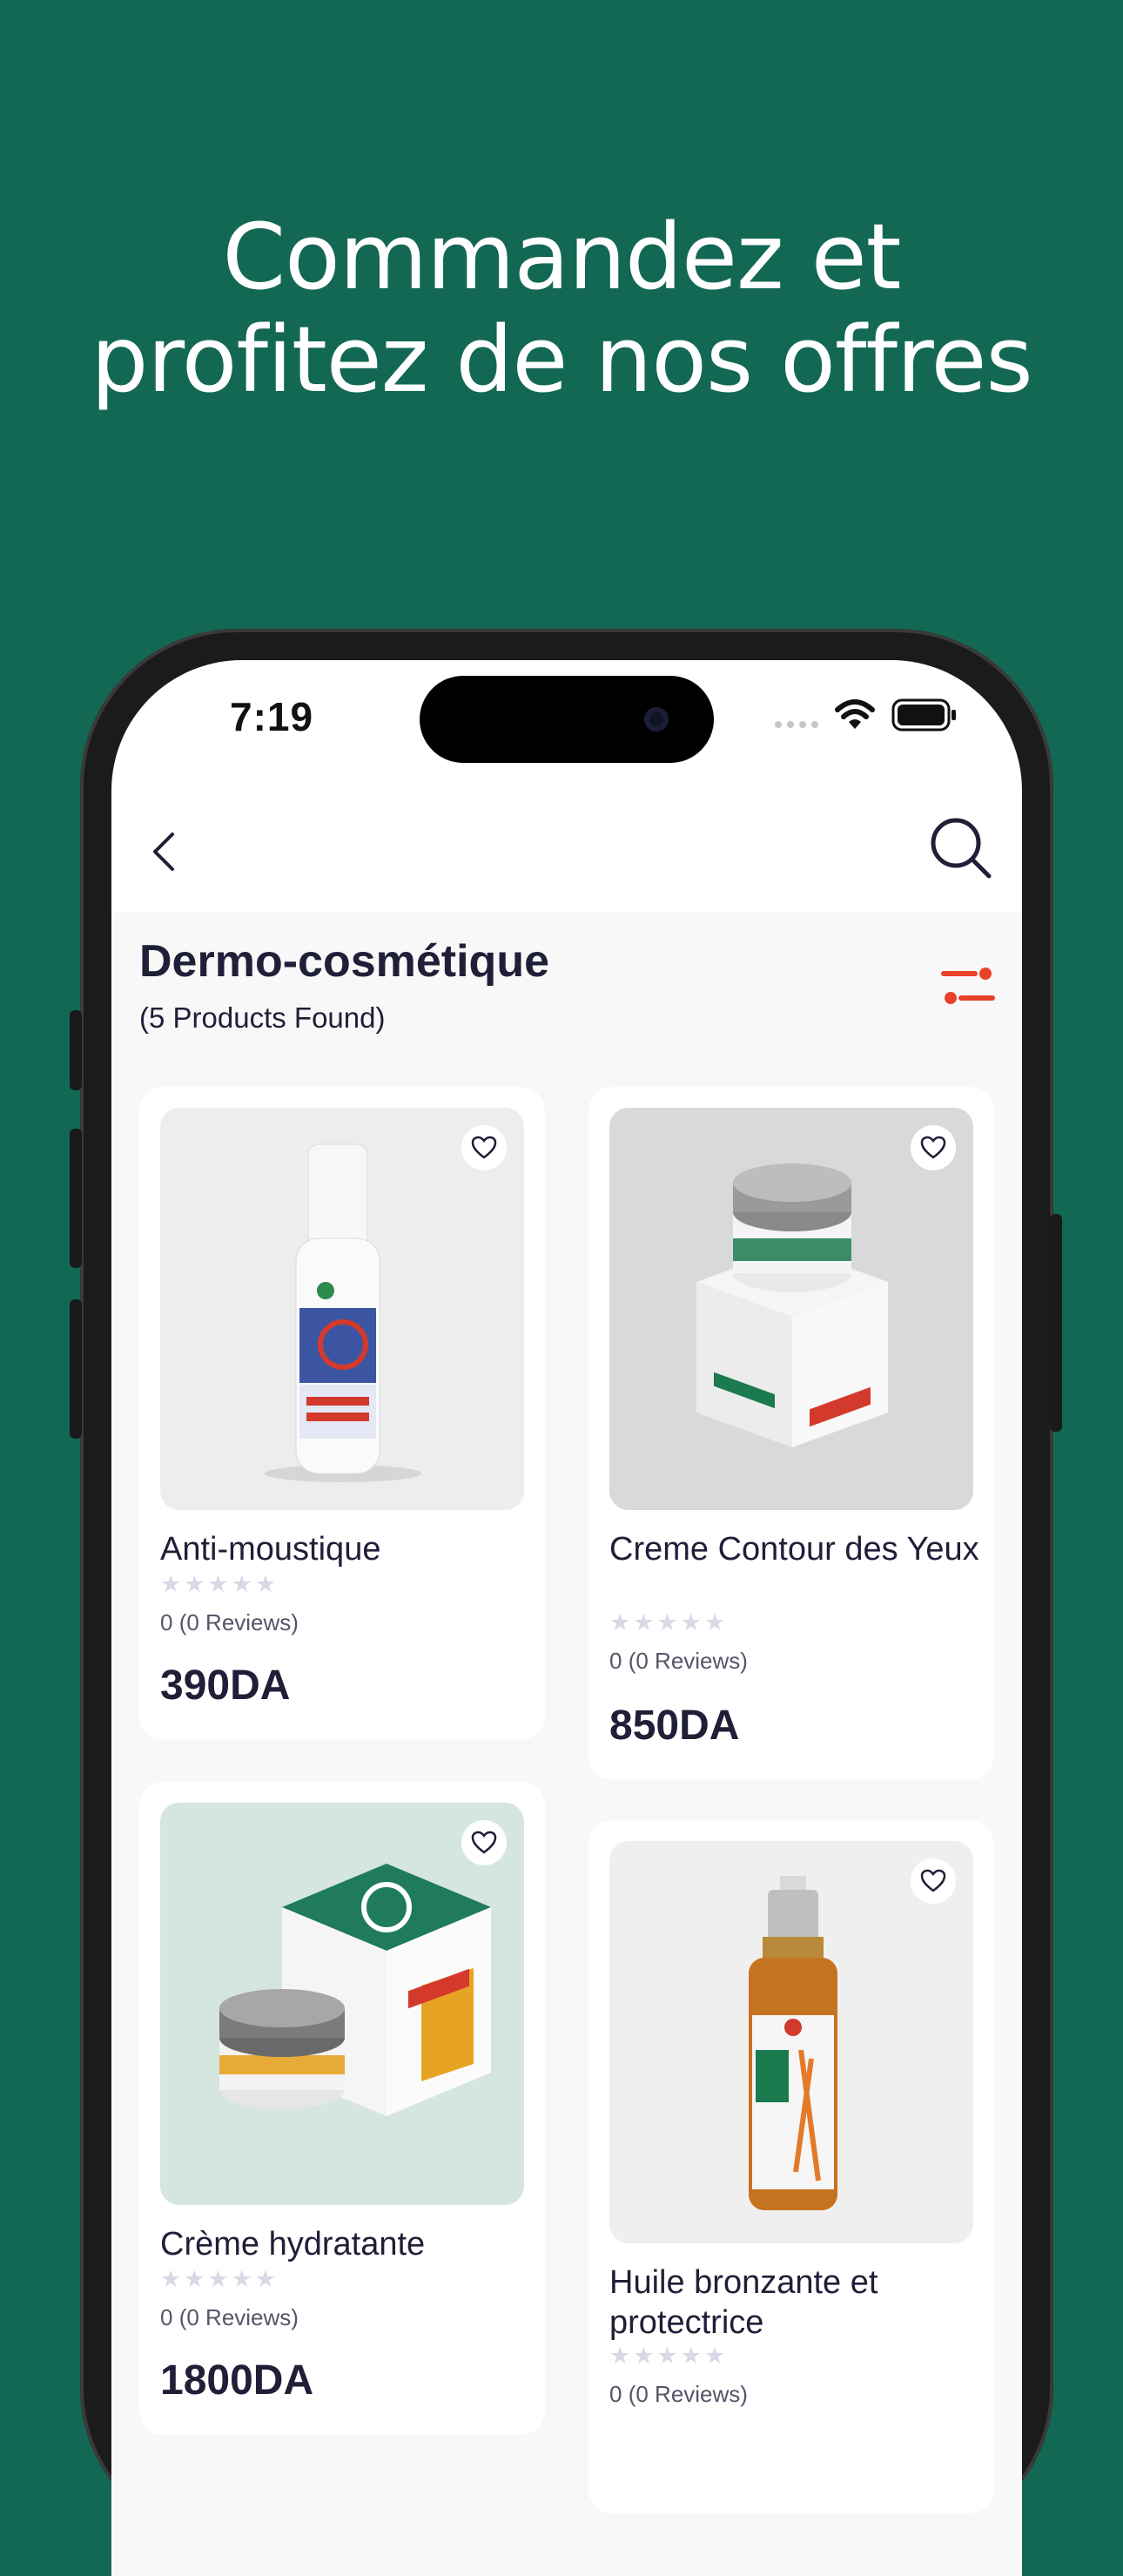 The image size is (1123, 2576). What do you see at coordinates (272, 717) in the screenshot?
I see `status-time: 7:19` at bounding box center [272, 717].